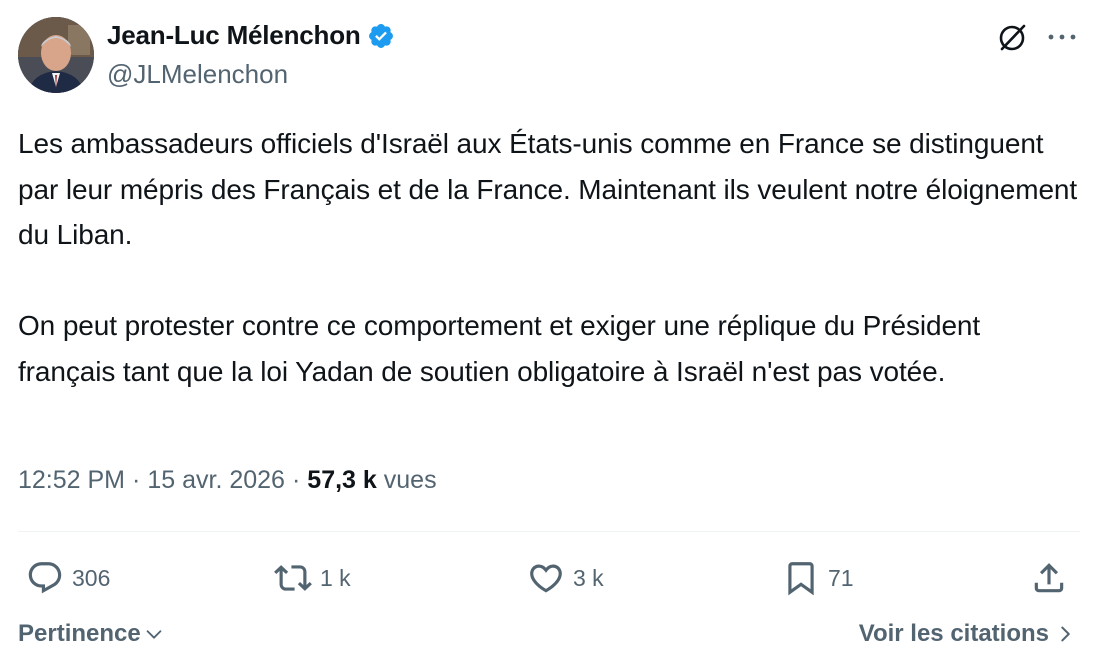  I want to click on author-name: Jean-Luc Mélenchon, so click(234, 35).